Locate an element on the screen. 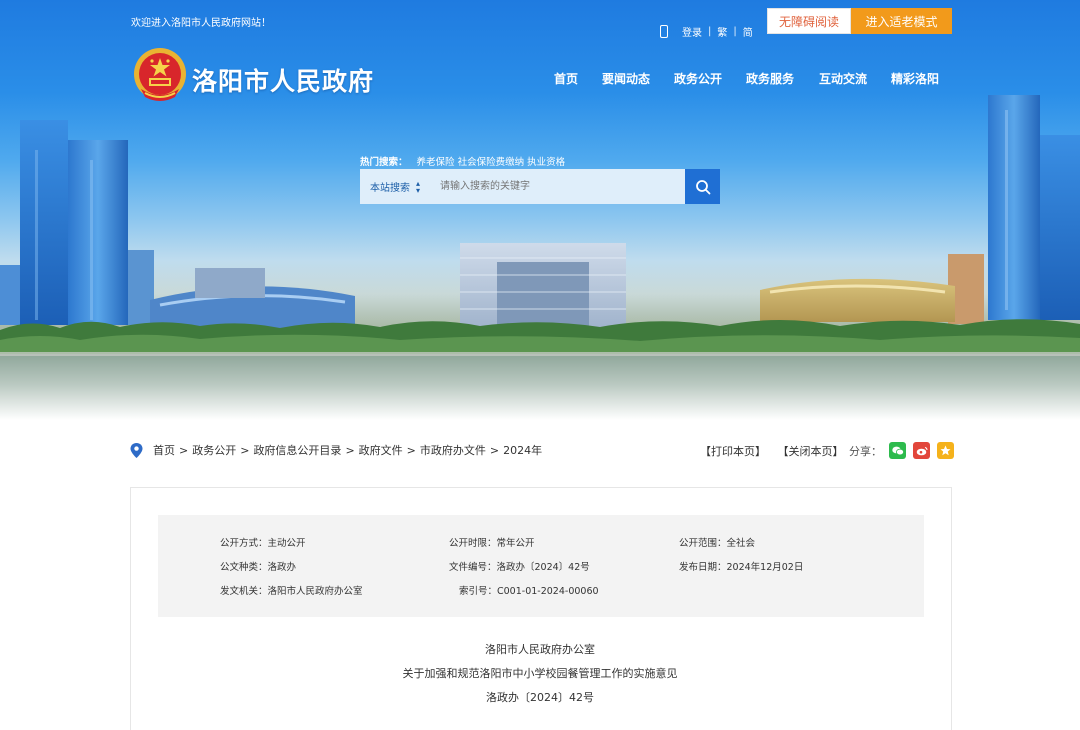  wechat-icon is located at coordinates (897, 450).